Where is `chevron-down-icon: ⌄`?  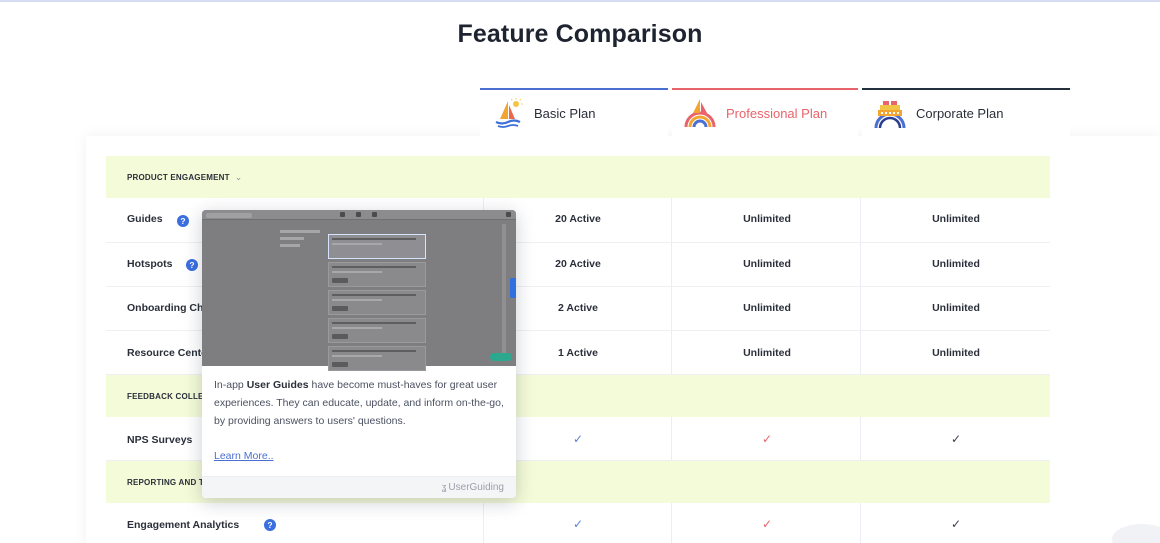 chevron-down-icon: ⌄ is located at coordinates (239, 177).